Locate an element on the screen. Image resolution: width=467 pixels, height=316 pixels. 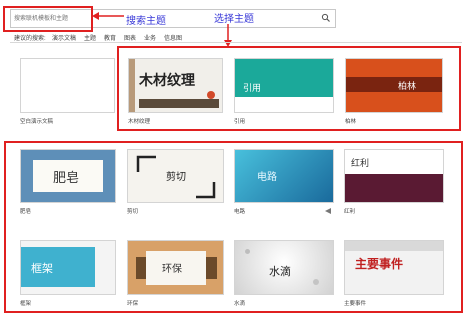
theme-thumb-berlin: 柏林 is located at coordinates (394, 85).